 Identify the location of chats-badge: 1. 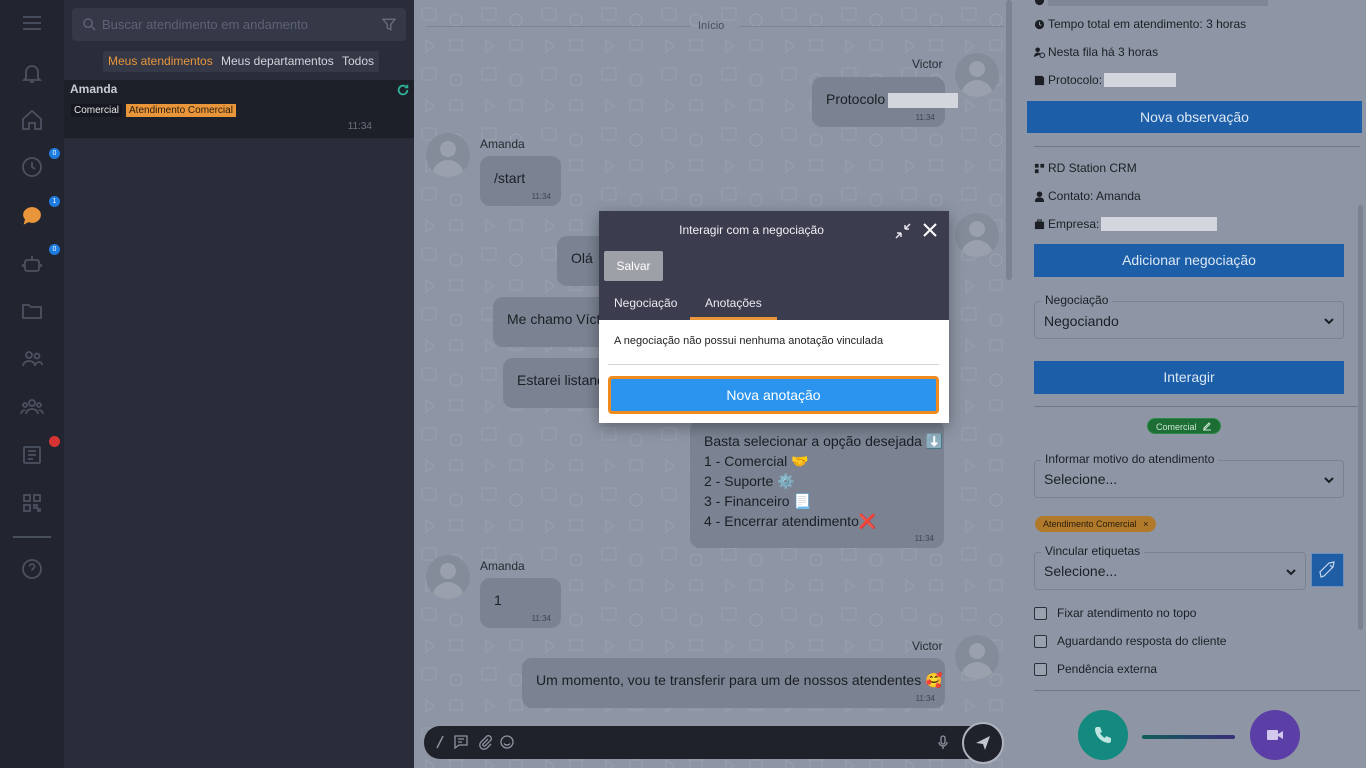
(54, 201).